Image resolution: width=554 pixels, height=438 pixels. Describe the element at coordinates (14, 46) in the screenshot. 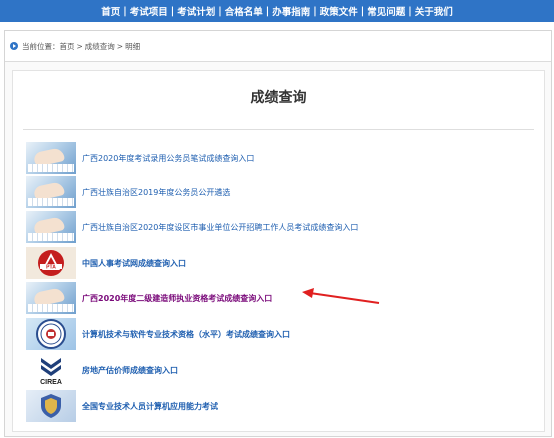

I see `location-icon` at that location.